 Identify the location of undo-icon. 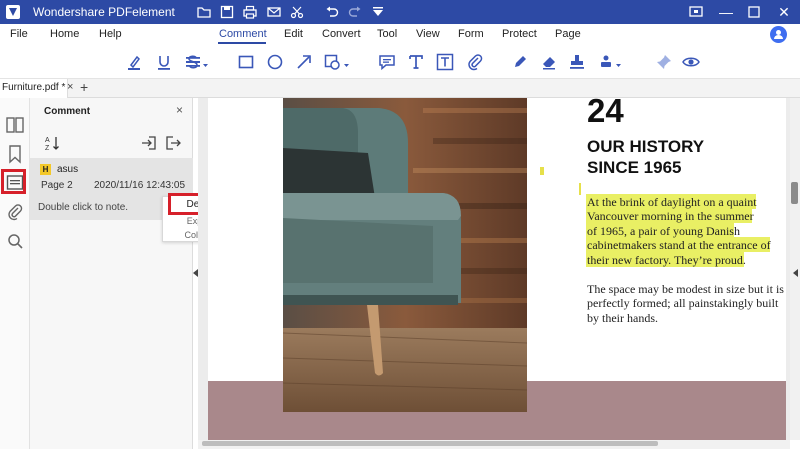
(332, 12).